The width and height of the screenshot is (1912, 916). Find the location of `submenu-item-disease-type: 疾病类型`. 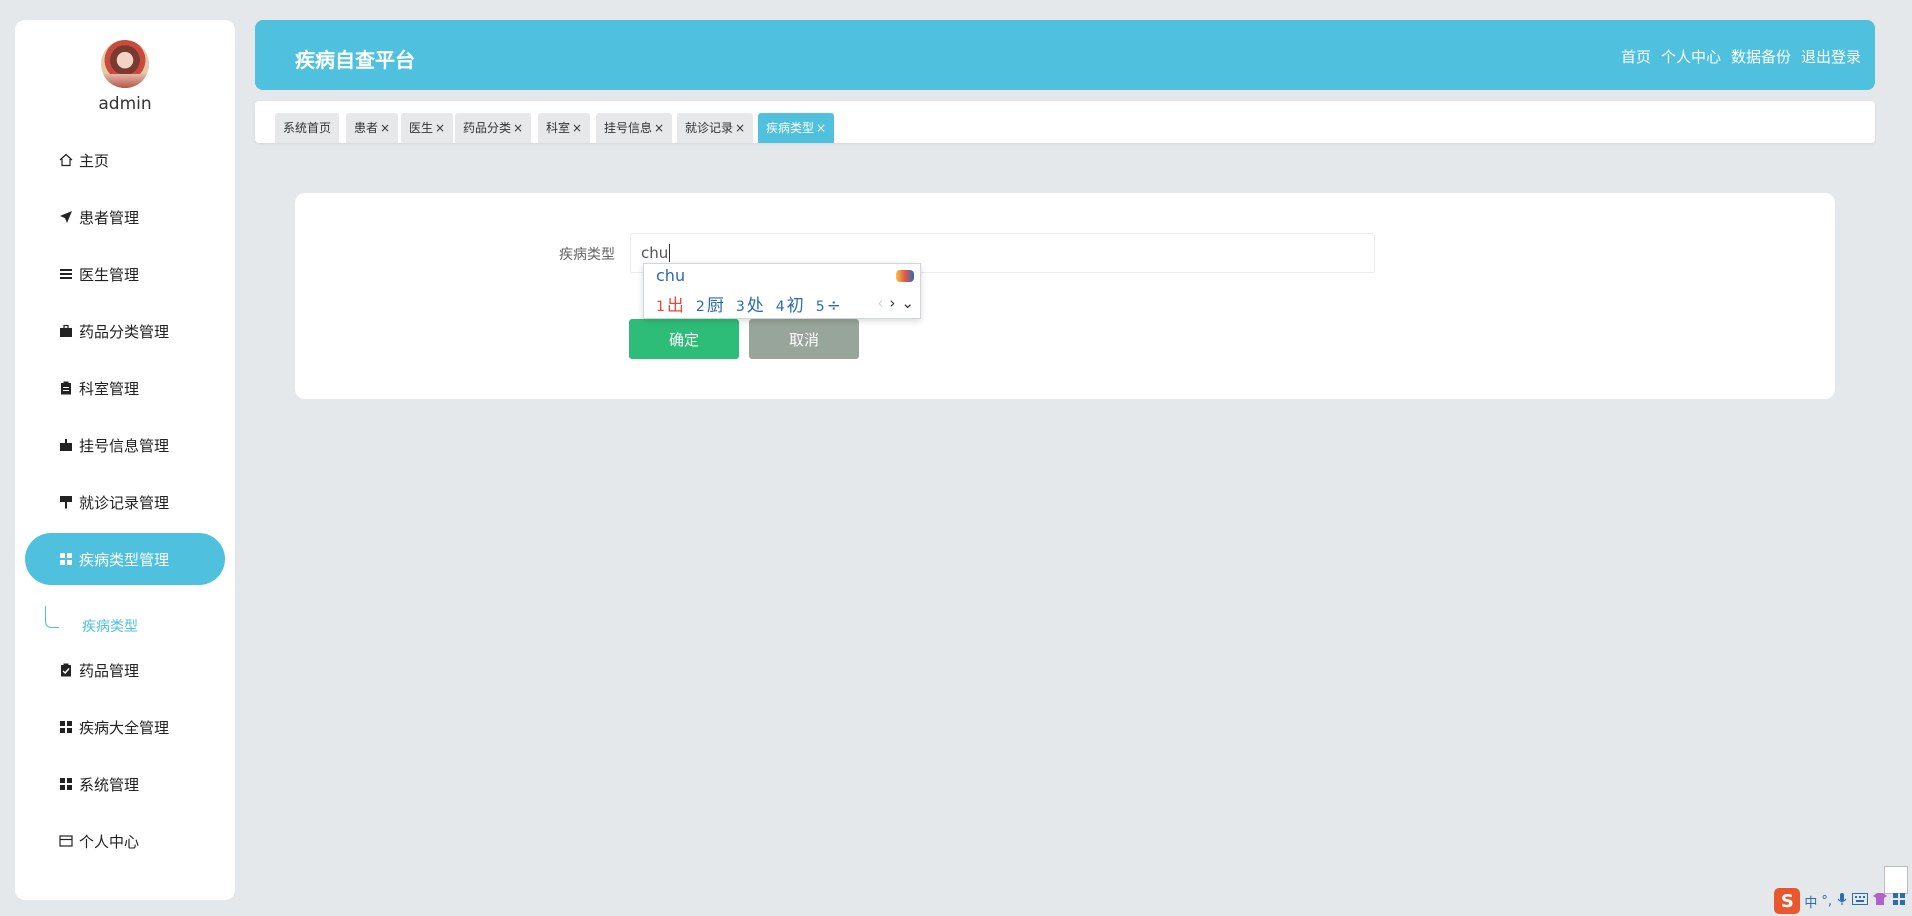

submenu-item-disease-type: 疾病类型 is located at coordinates (110, 626).